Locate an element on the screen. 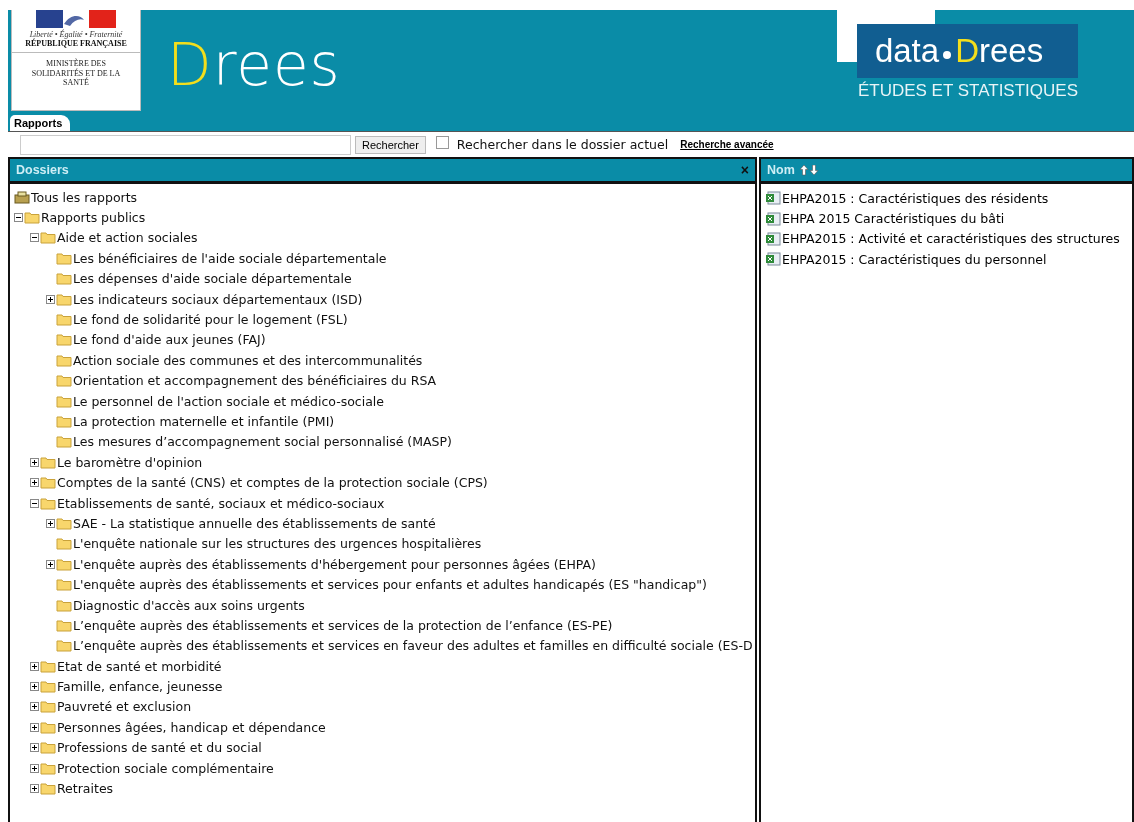 The width and height of the screenshot is (1134, 822). tagline: ÉTUDES ET STATISTIQUES is located at coordinates (967, 91).